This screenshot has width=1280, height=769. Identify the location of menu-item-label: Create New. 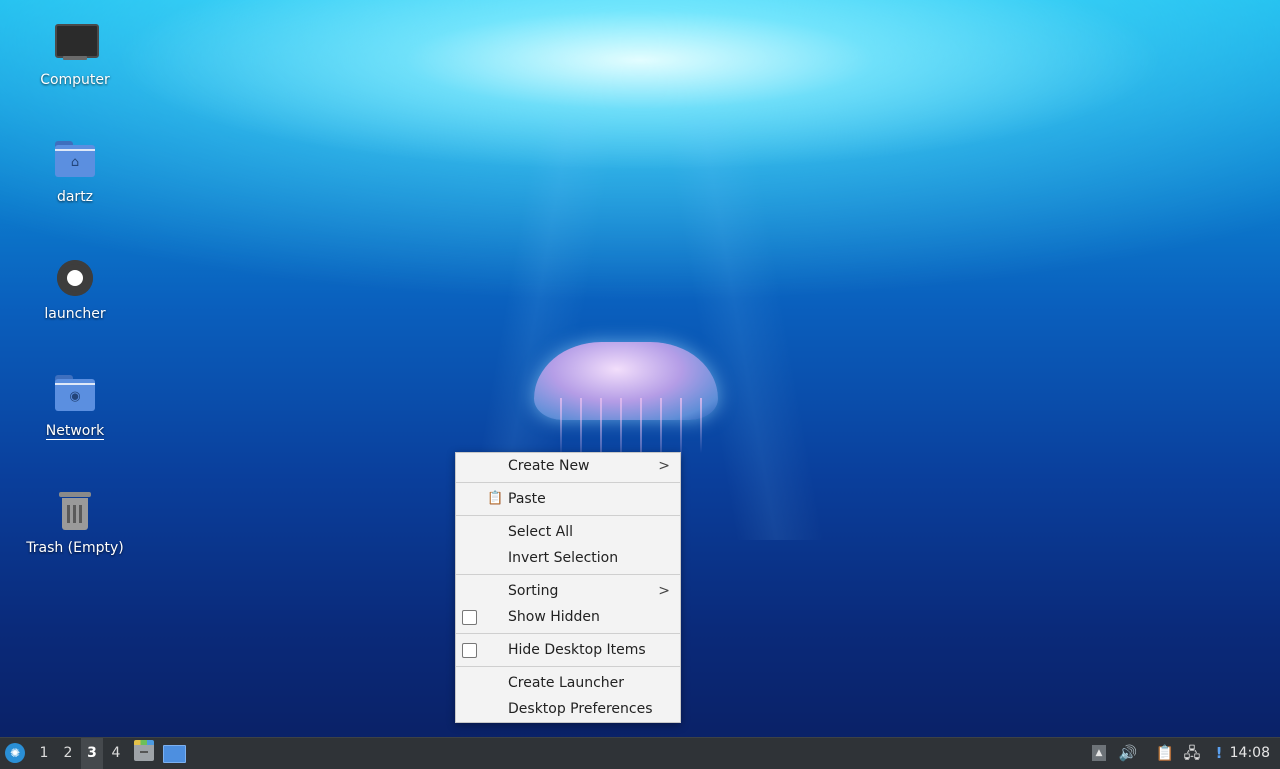
(549, 466).